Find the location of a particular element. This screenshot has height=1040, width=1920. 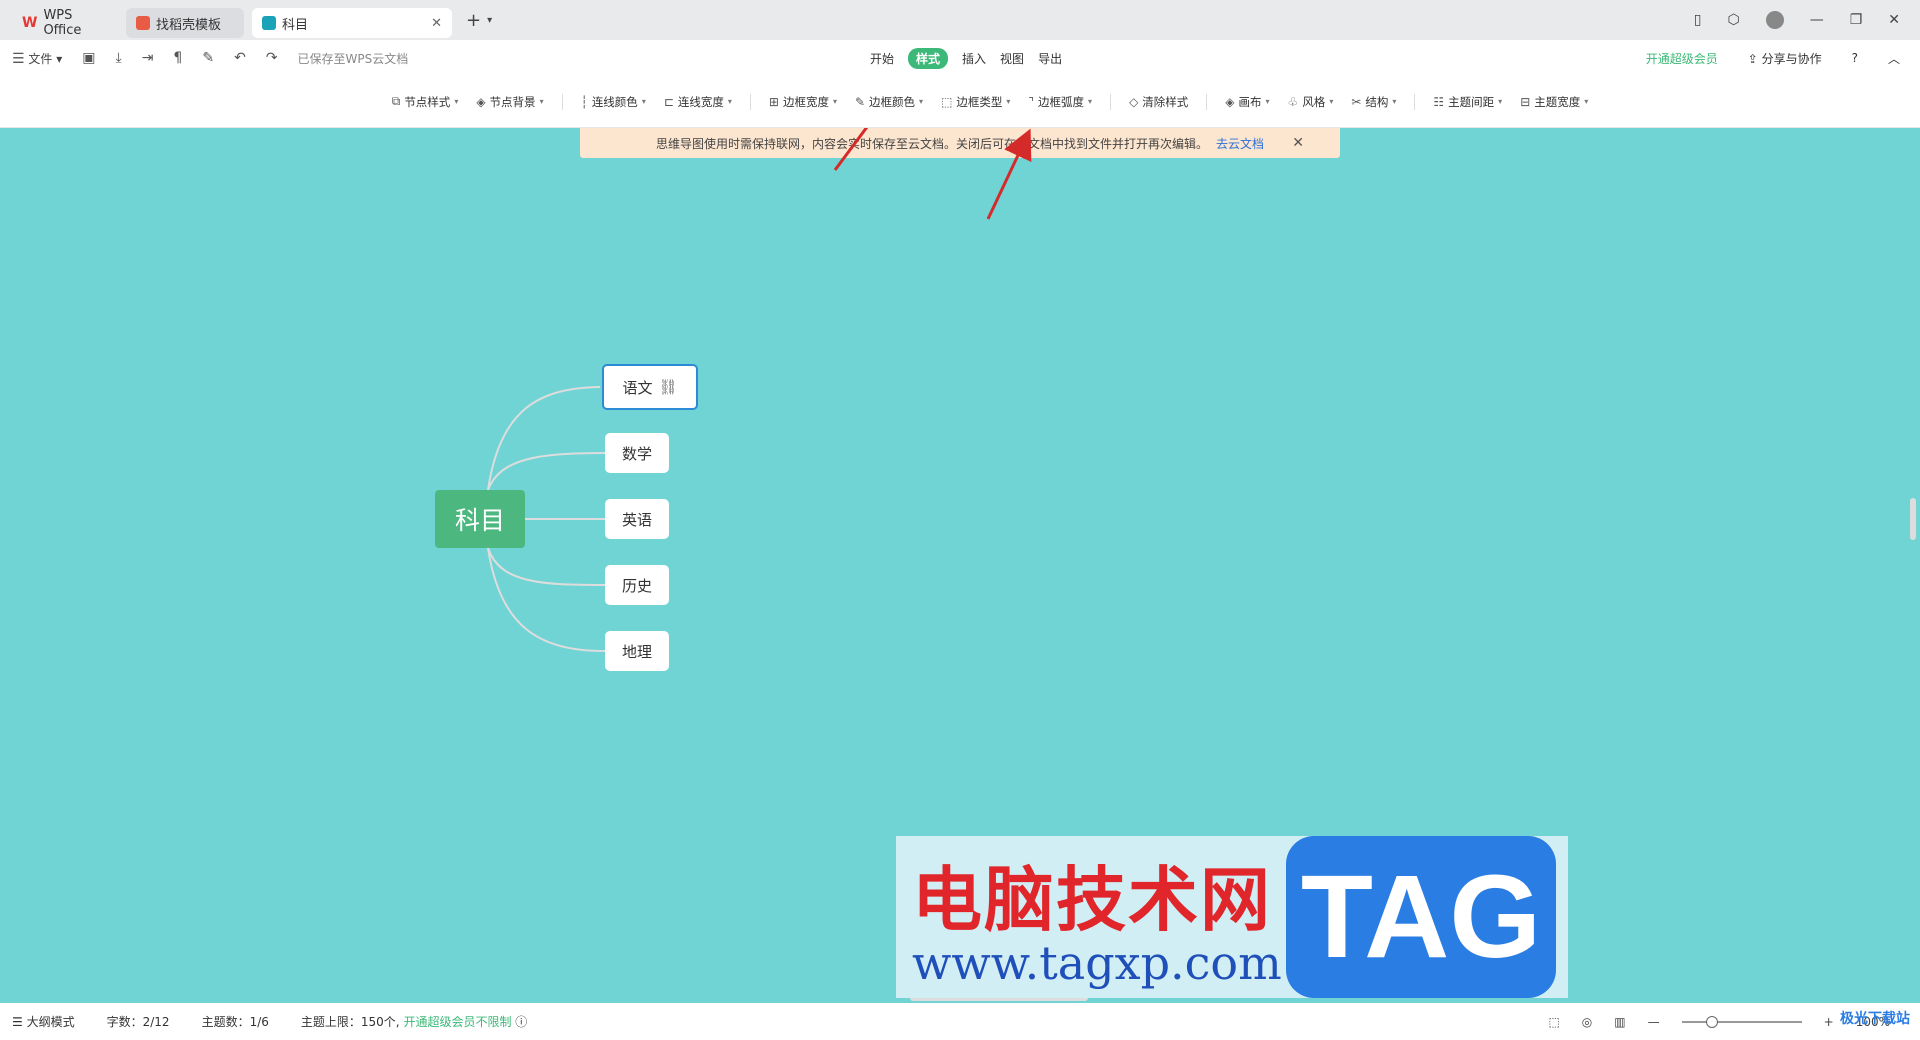

node-style-button: ⧉ 节点样式 ▾ is located at coordinates (425, 102).